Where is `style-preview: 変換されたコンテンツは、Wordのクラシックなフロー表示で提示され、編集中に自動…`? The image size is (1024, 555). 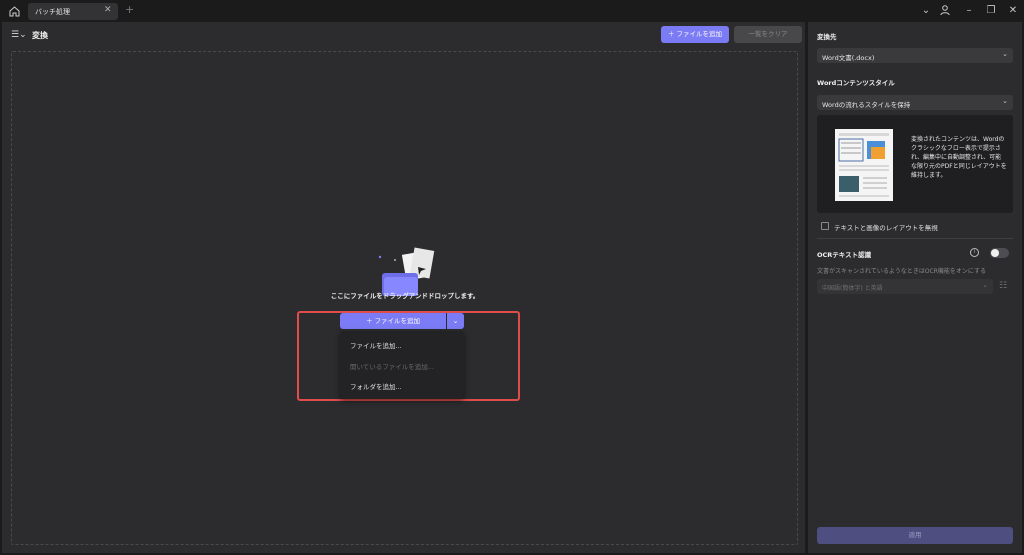
style-preview: 変換されたコンテンツは、Wordのクラシックなフロー表示で提示され、編集中に自動… is located at coordinates (915, 164).